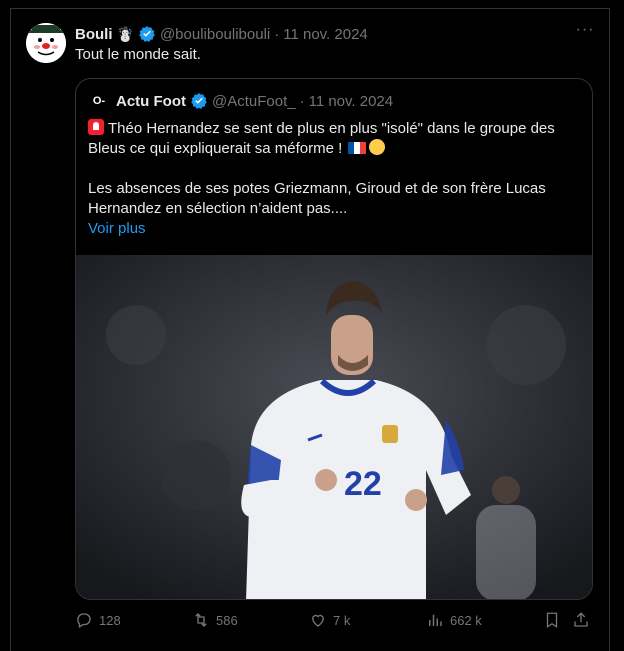  Describe the element at coordinates (342, 620) in the screenshot. I see `like-count: 7 k` at that location.